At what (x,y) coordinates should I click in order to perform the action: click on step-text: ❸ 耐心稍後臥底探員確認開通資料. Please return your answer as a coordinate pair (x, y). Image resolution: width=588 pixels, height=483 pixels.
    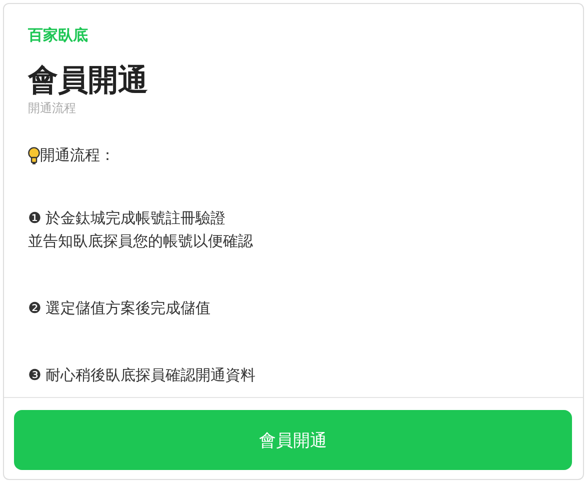
    Looking at the image, I should click on (142, 376).